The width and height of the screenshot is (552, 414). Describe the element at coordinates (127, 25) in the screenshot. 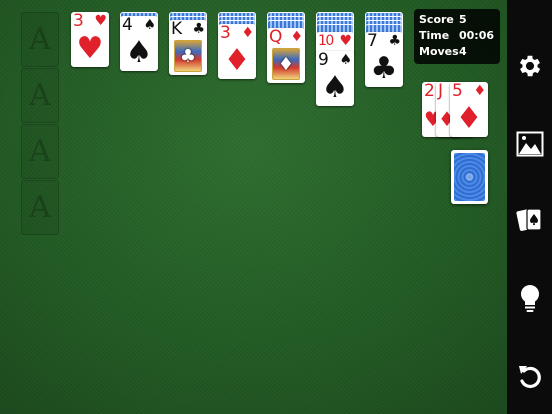

I see `card-rank: 4` at that location.